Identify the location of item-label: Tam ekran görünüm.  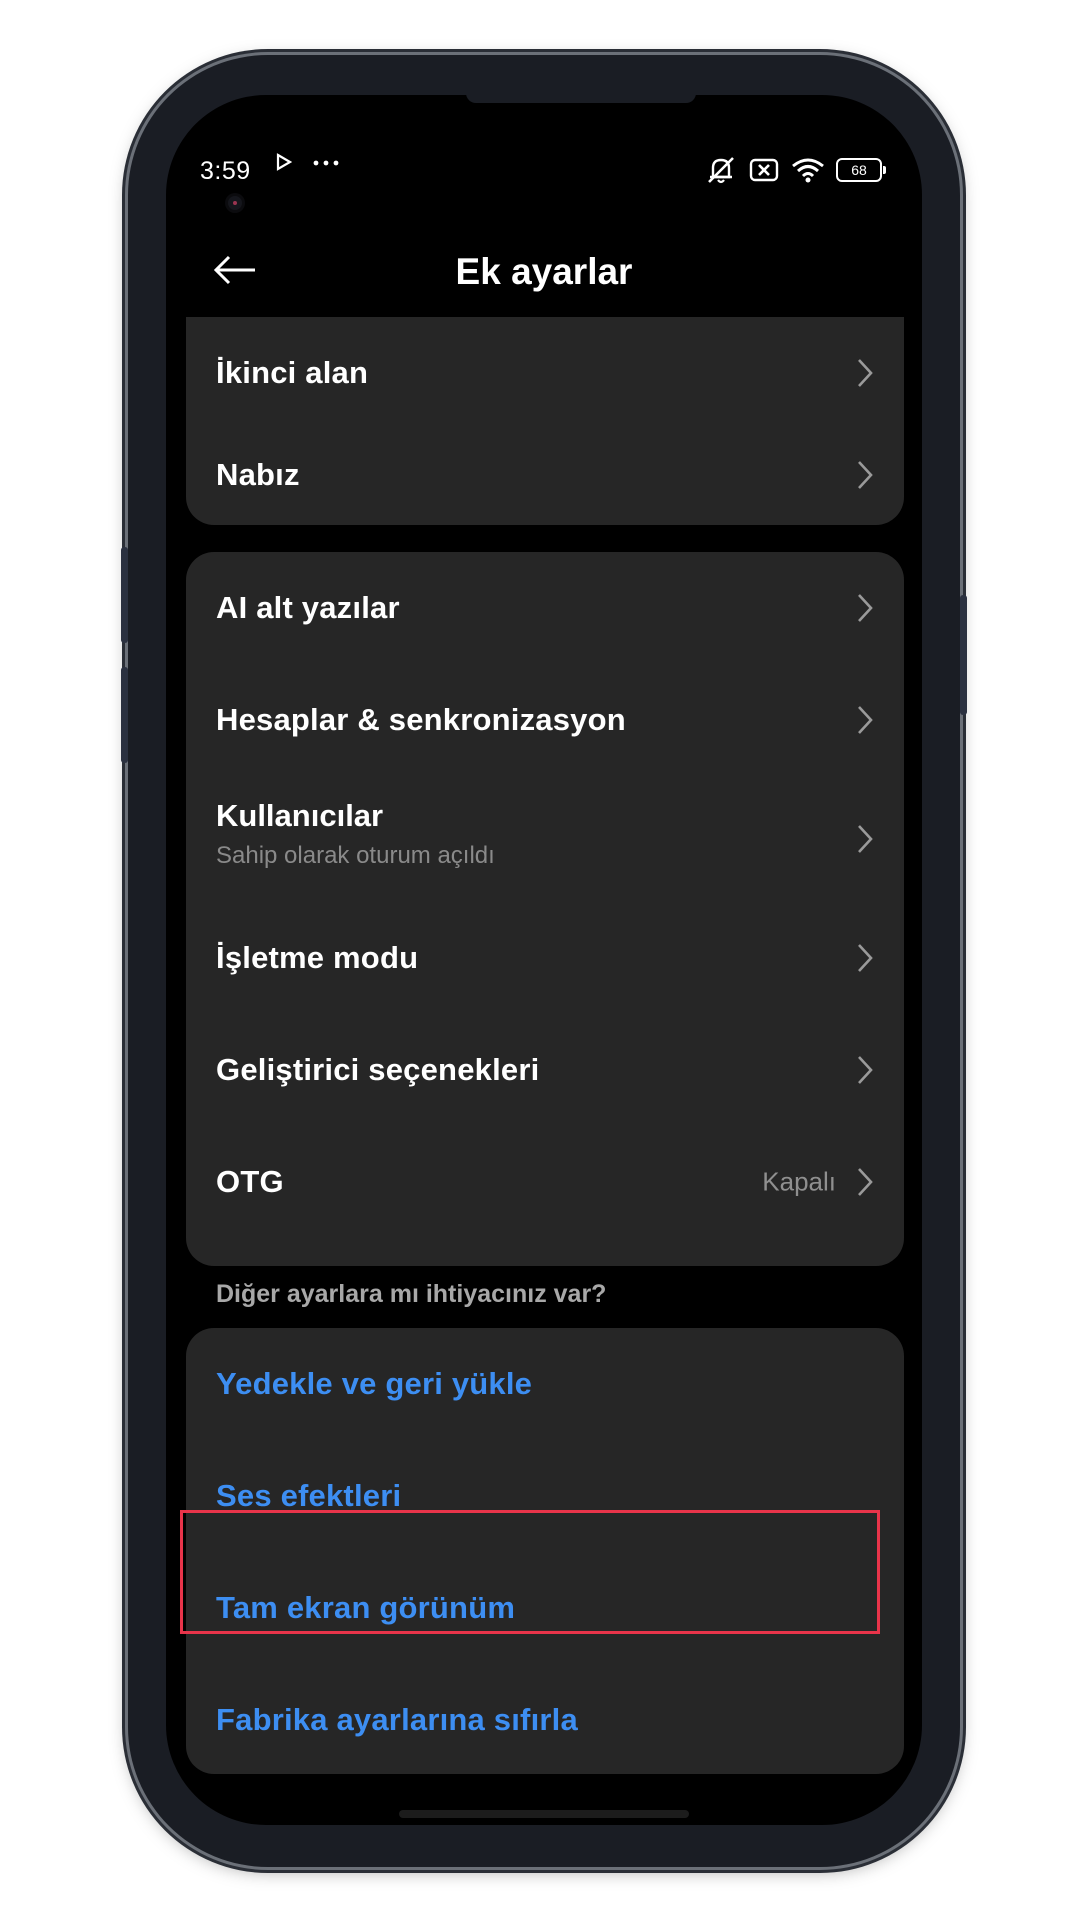
(366, 1607).